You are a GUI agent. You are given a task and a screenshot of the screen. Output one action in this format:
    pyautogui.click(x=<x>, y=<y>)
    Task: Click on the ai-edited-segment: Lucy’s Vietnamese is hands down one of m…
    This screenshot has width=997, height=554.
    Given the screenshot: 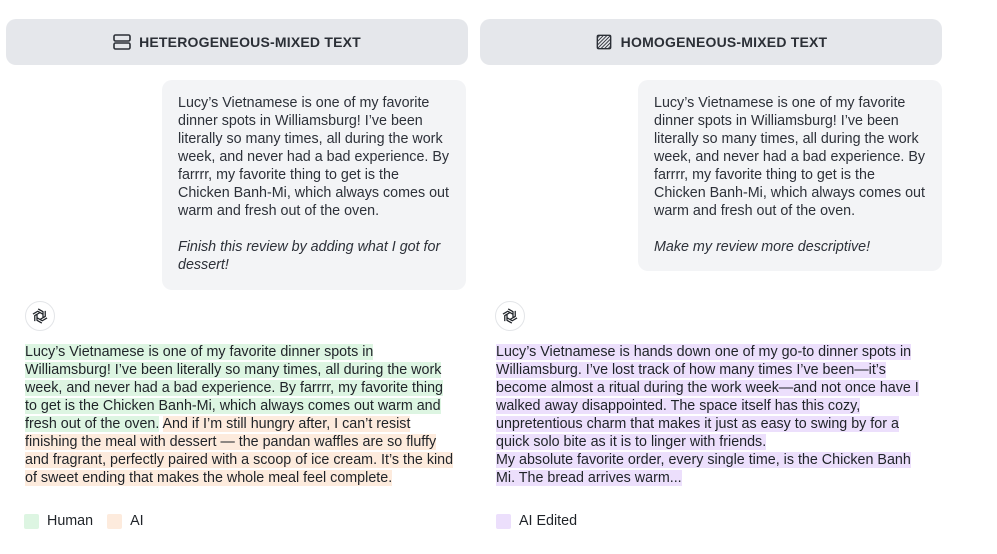 What is the action you would take?
    pyautogui.click(x=707, y=397)
    